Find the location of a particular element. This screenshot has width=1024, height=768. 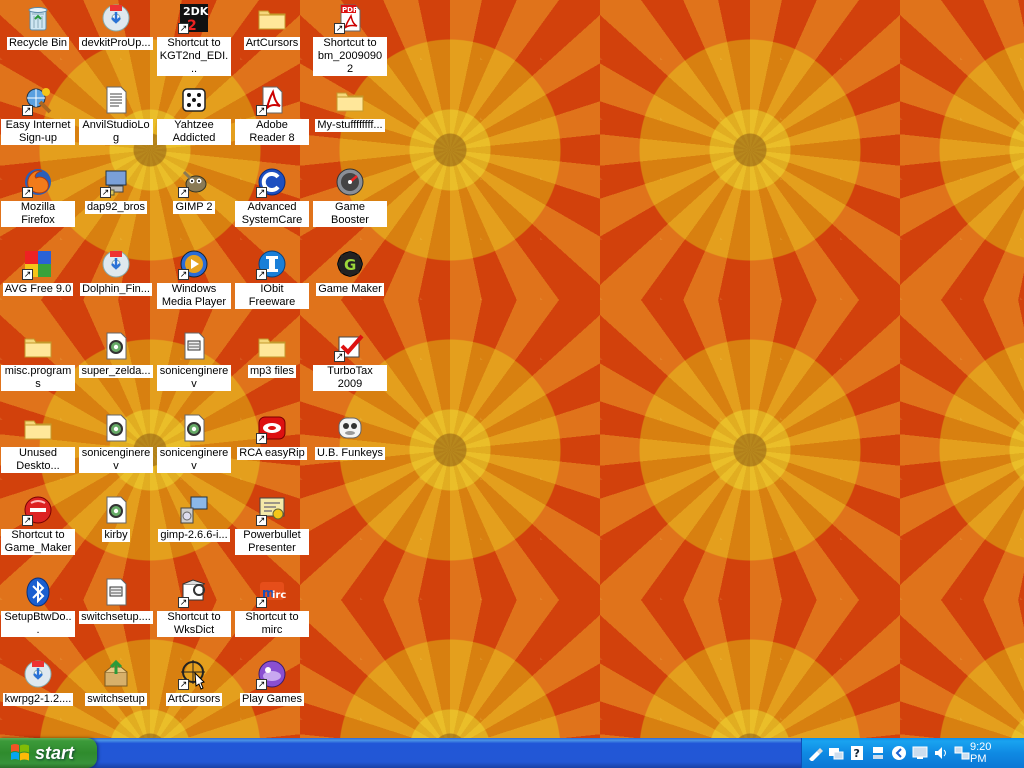

setup-box-icon is located at coordinates (116, 674).